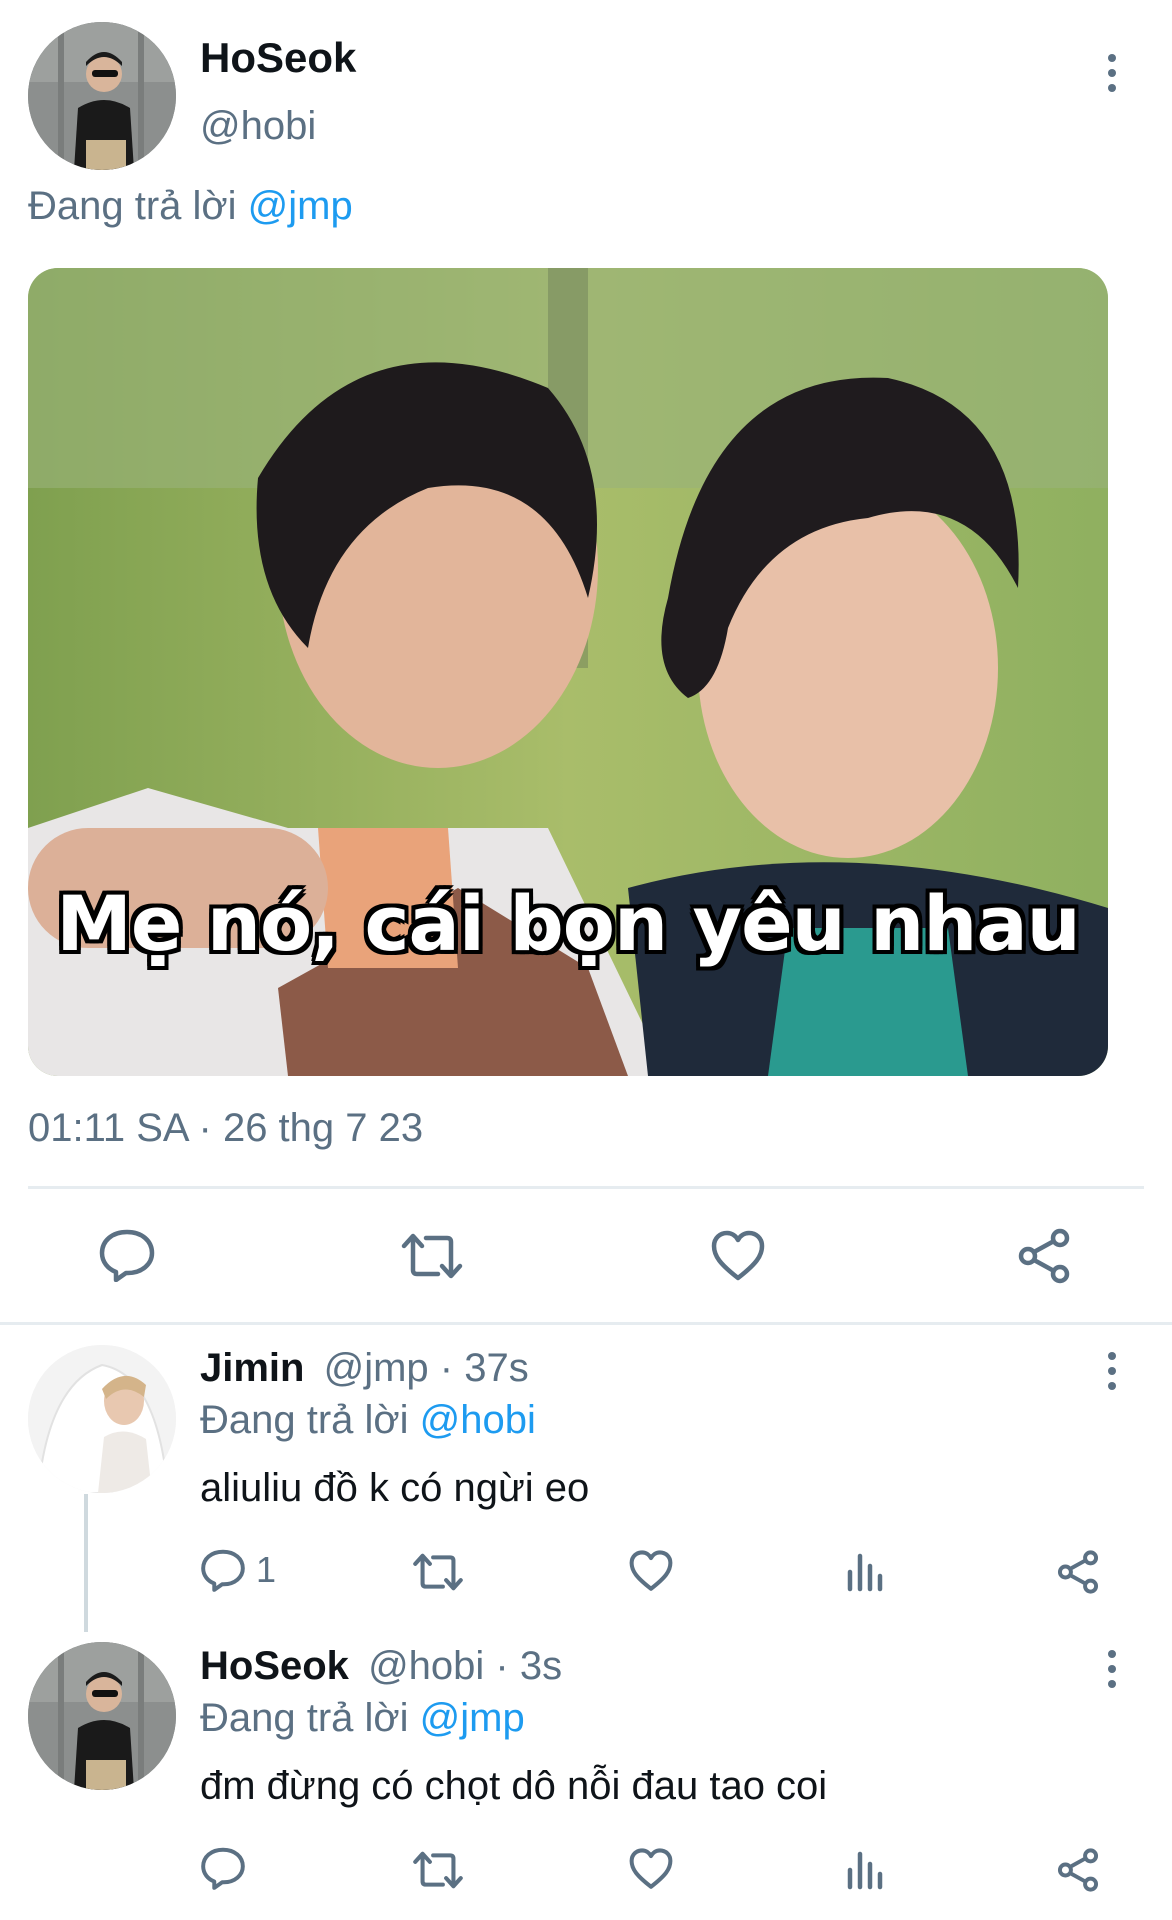 The height and width of the screenshot is (1920, 1172). What do you see at coordinates (238, 1570) in the screenshot?
I see `reply-icon: 1` at bounding box center [238, 1570].